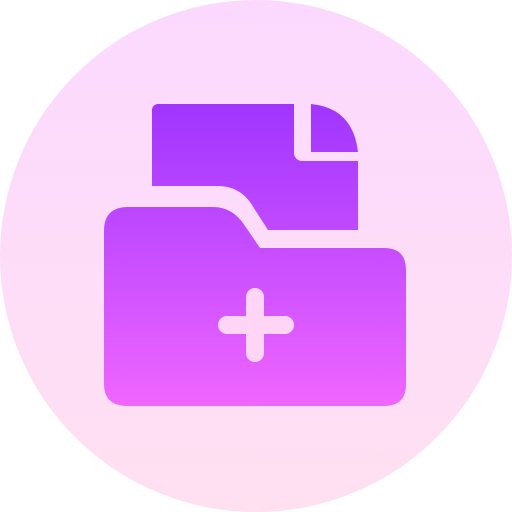 The width and height of the screenshot is (512, 512). I want to click on plus-horizontal-bar, so click(256, 325).